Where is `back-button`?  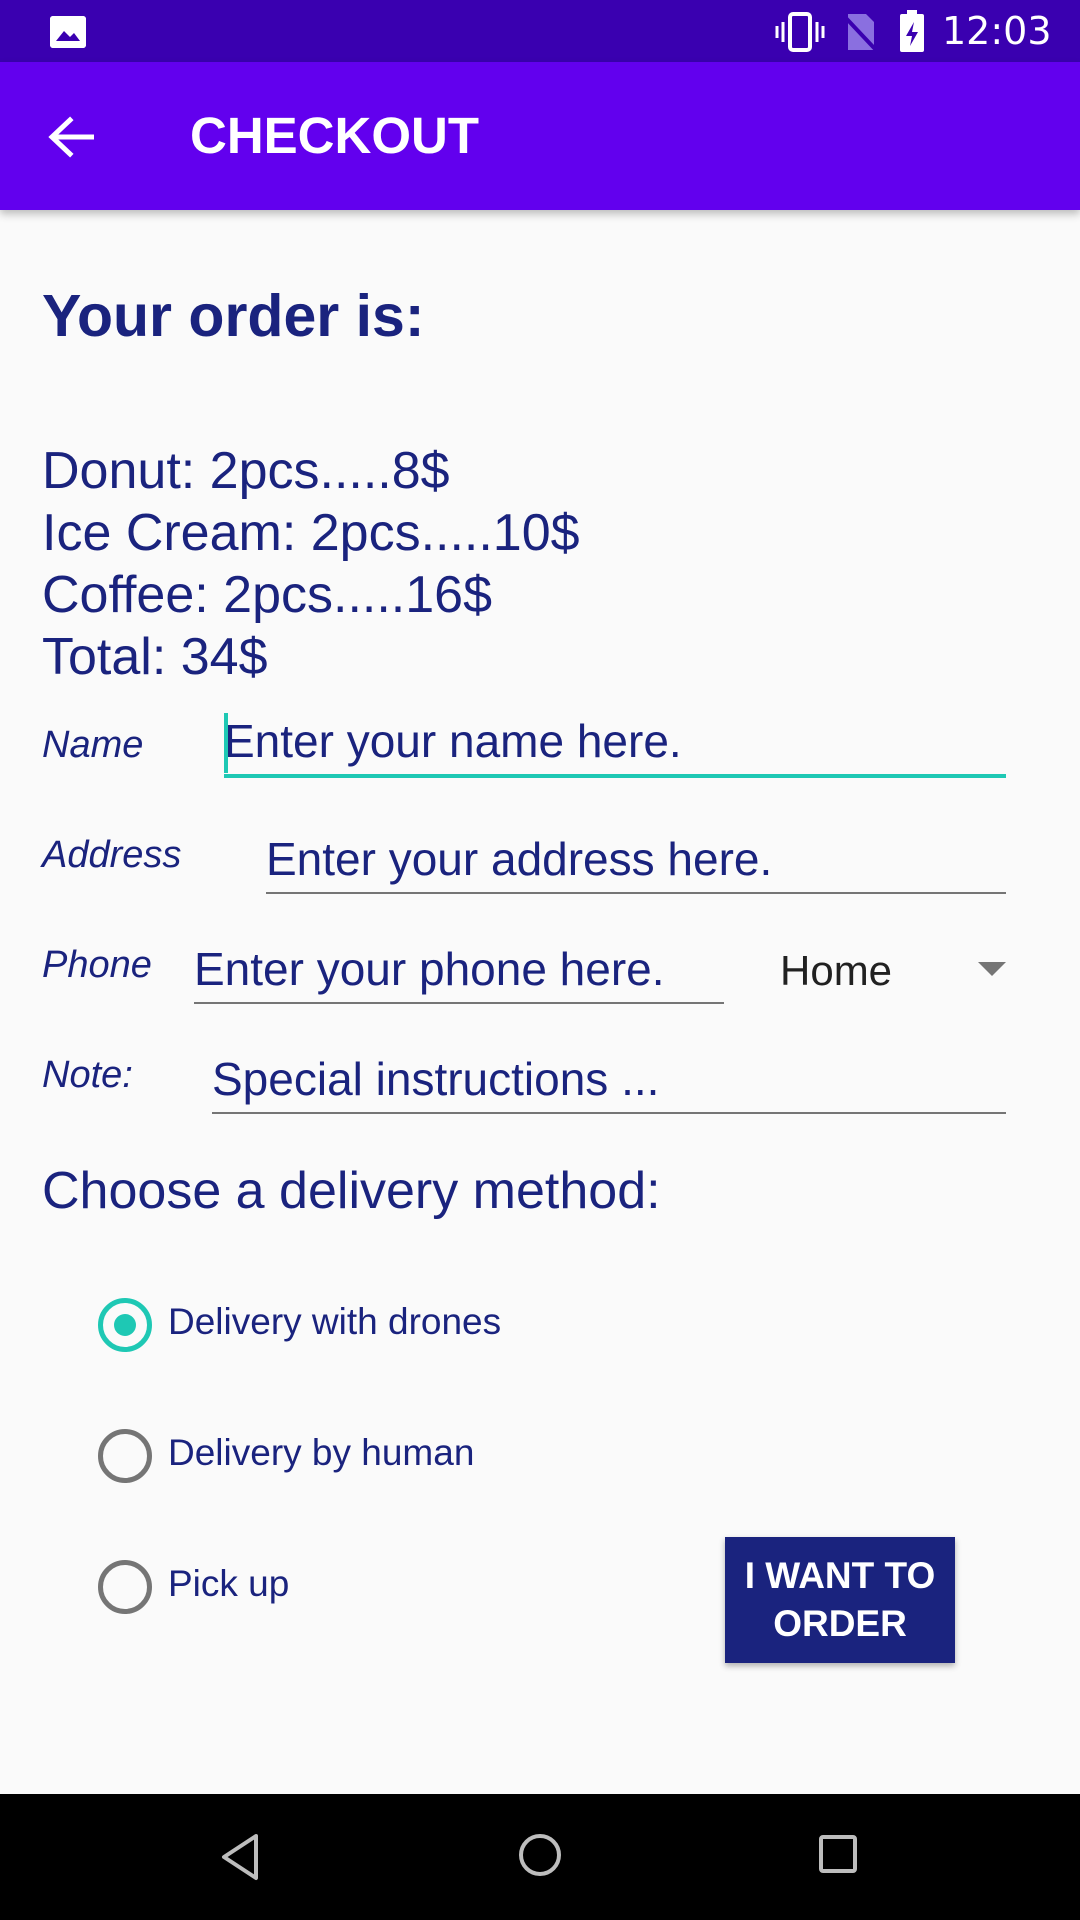 back-button is located at coordinates (73, 137).